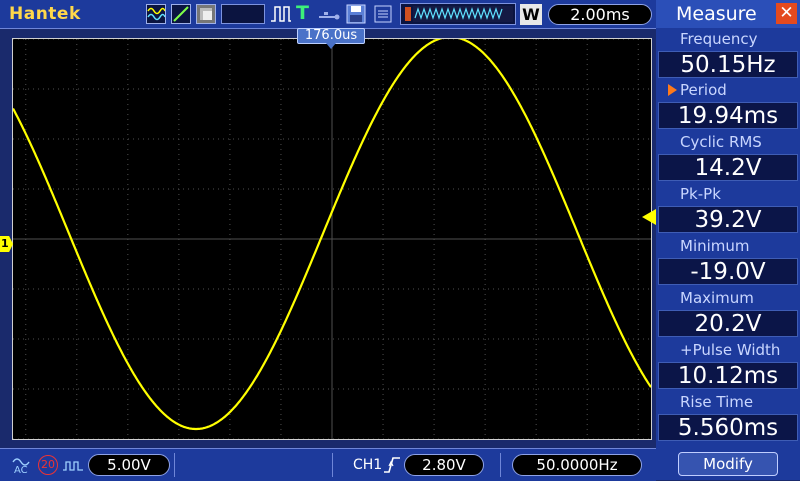 The width and height of the screenshot is (800, 481). Describe the element at coordinates (700, 194) in the screenshot. I see `measure-label-pk-pk: Pk-Pk` at that location.